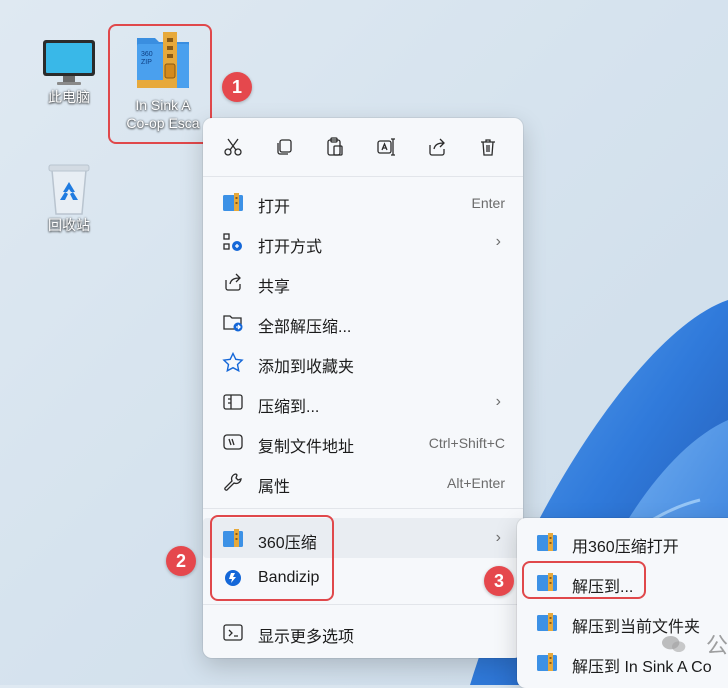 This screenshot has height=688, width=728. I want to click on menu-item-show-more-options: 显示更多选项, so click(363, 632).